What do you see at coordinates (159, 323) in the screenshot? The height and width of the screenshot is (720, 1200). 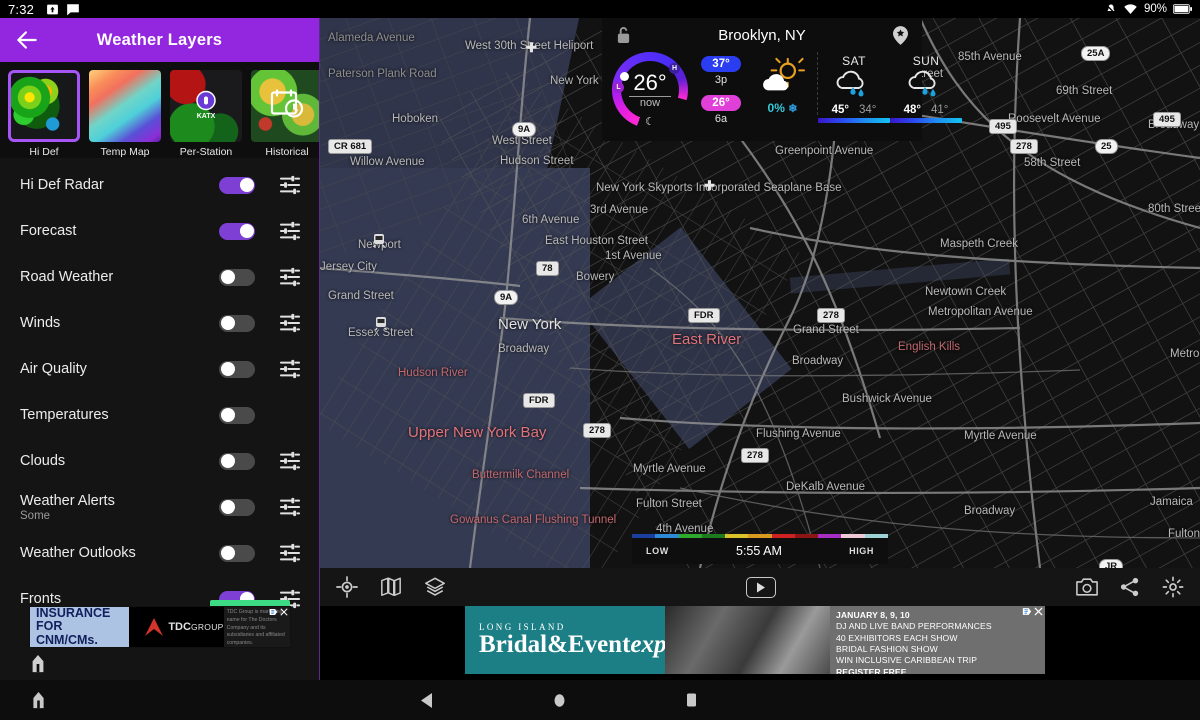 I see `layer-row: Winds` at bounding box center [159, 323].